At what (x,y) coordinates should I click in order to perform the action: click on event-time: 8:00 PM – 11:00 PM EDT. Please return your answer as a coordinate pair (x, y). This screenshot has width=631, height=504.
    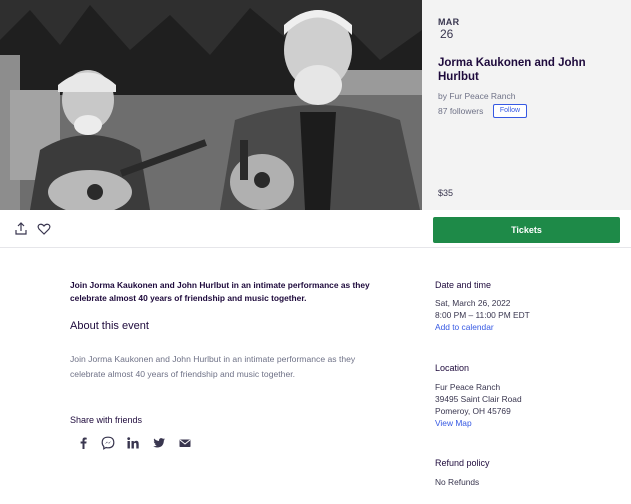
    Looking at the image, I should click on (482, 315).